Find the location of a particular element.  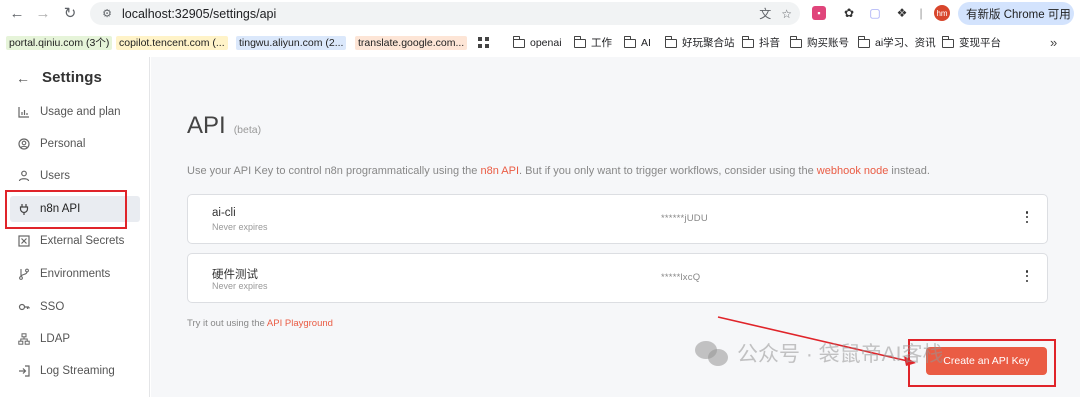

page-heading: API (beta) is located at coordinates (224, 126).